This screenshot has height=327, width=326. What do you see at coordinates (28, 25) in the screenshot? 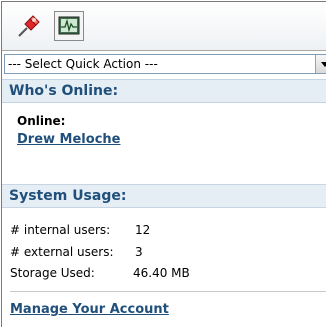
I see `pushpin-icon` at bounding box center [28, 25].